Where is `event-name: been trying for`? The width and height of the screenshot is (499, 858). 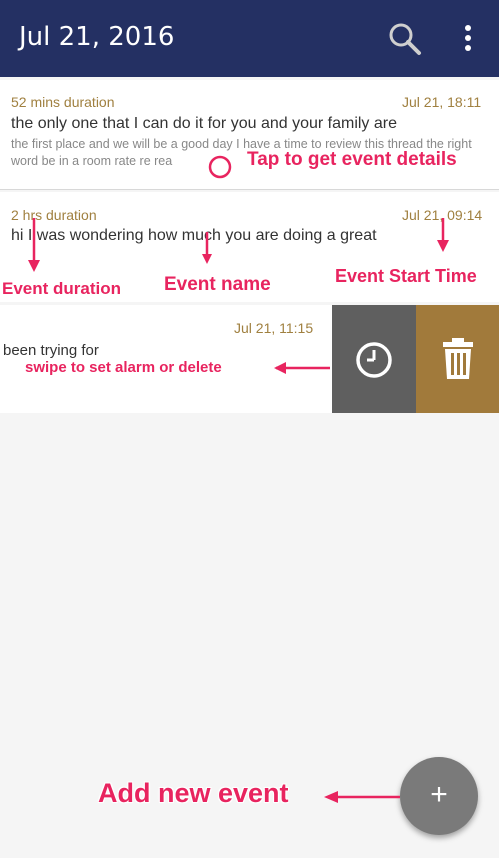 event-name: been trying for is located at coordinates (51, 350).